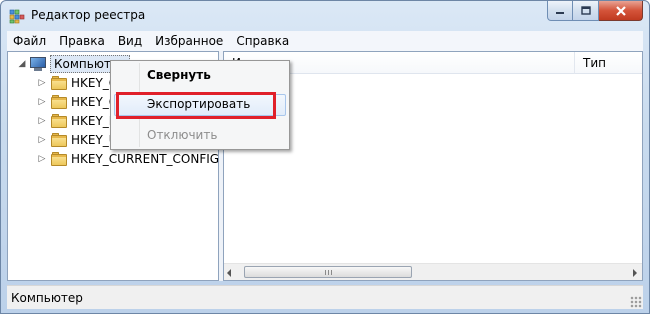 The height and width of the screenshot is (314, 650). I want to click on scroll-left-icon, so click(229, 273).